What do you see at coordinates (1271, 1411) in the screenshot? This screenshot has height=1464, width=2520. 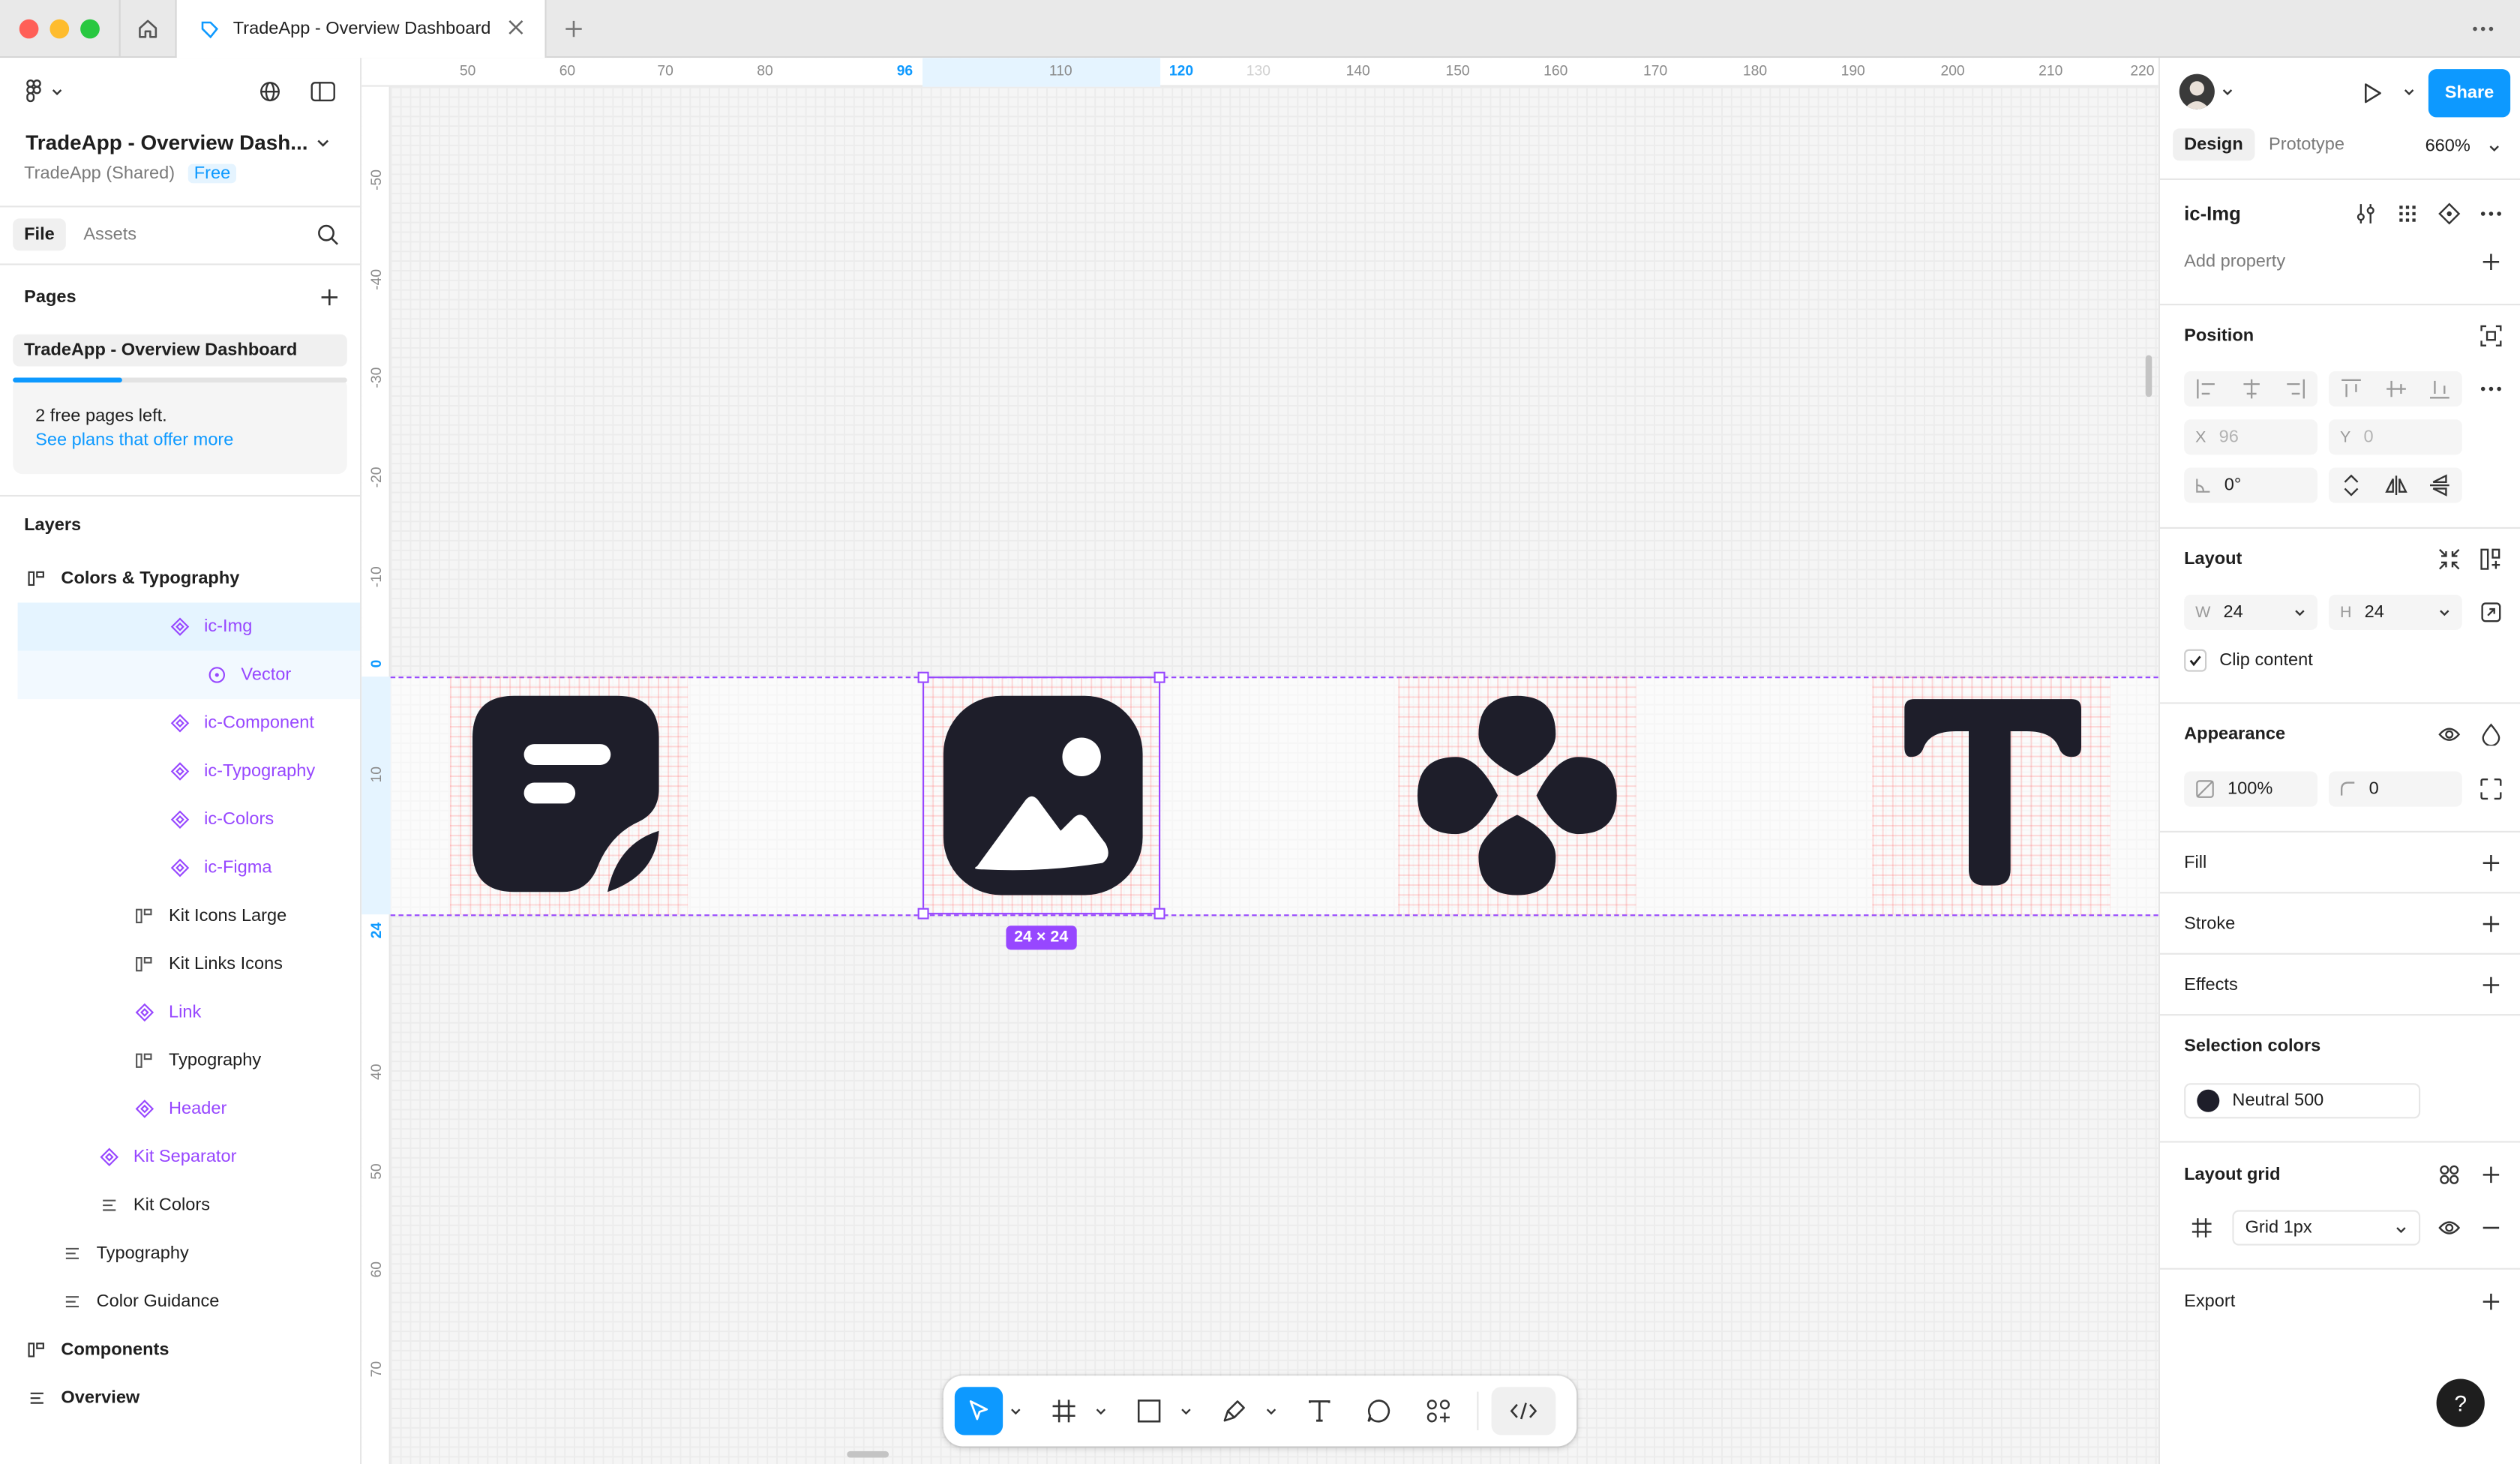 I see `pen-tool-menu` at bounding box center [1271, 1411].